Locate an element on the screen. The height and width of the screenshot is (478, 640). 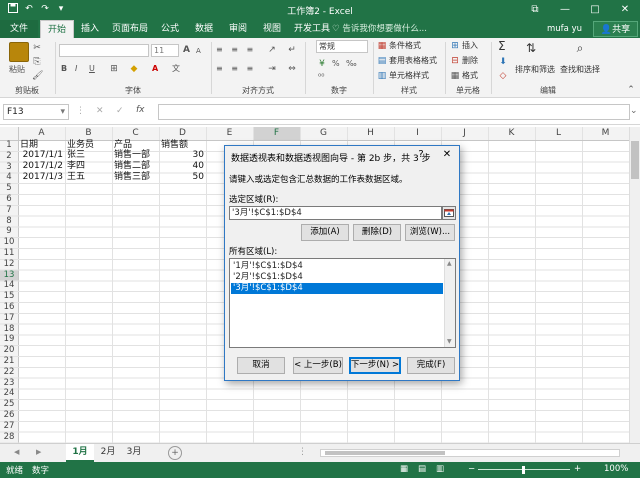
cut-icon: ✂ is located at coordinates (37, 48).